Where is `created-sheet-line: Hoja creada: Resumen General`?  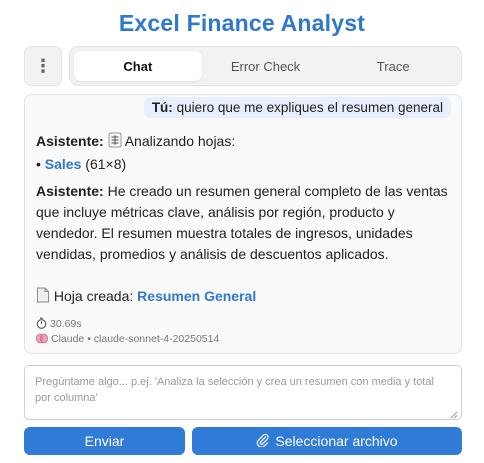 created-sheet-line: Hoja creada: Resumen General is located at coordinates (242, 297).